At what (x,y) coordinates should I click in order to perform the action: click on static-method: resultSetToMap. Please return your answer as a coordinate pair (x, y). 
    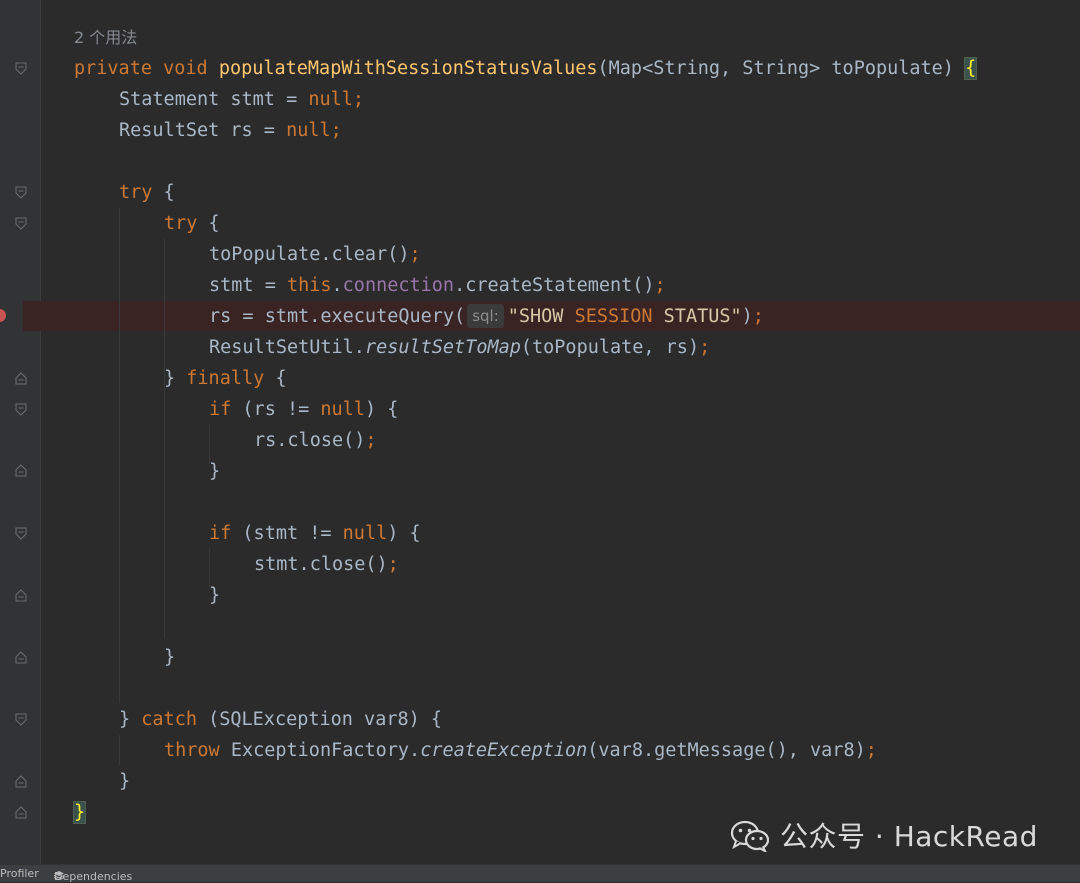
    Looking at the image, I should click on (442, 347).